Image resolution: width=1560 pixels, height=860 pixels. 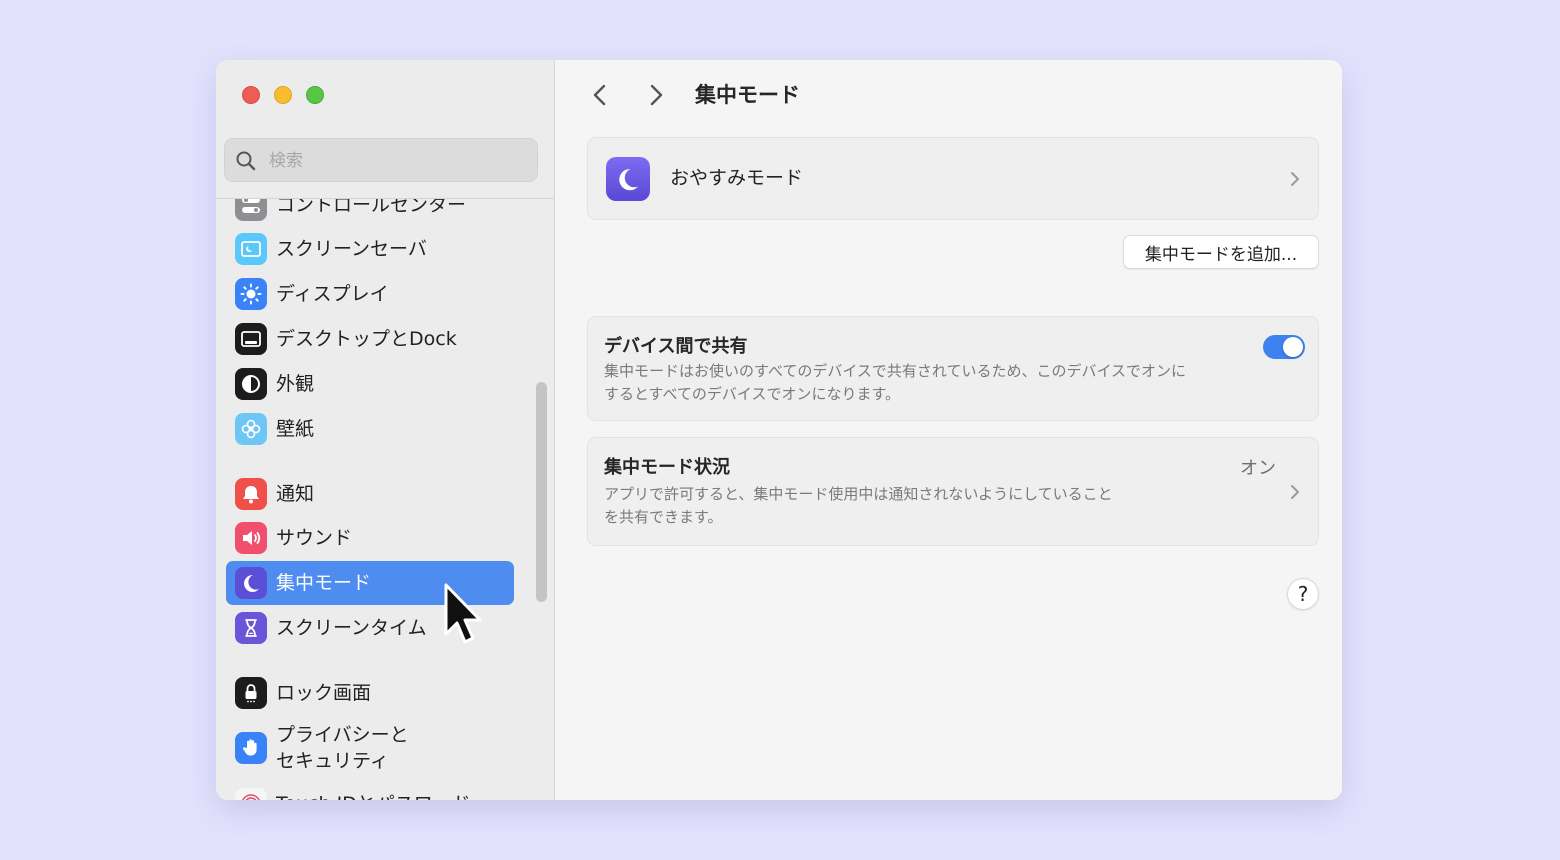 I want to click on display-brightness-icon, so click(x=251, y=294).